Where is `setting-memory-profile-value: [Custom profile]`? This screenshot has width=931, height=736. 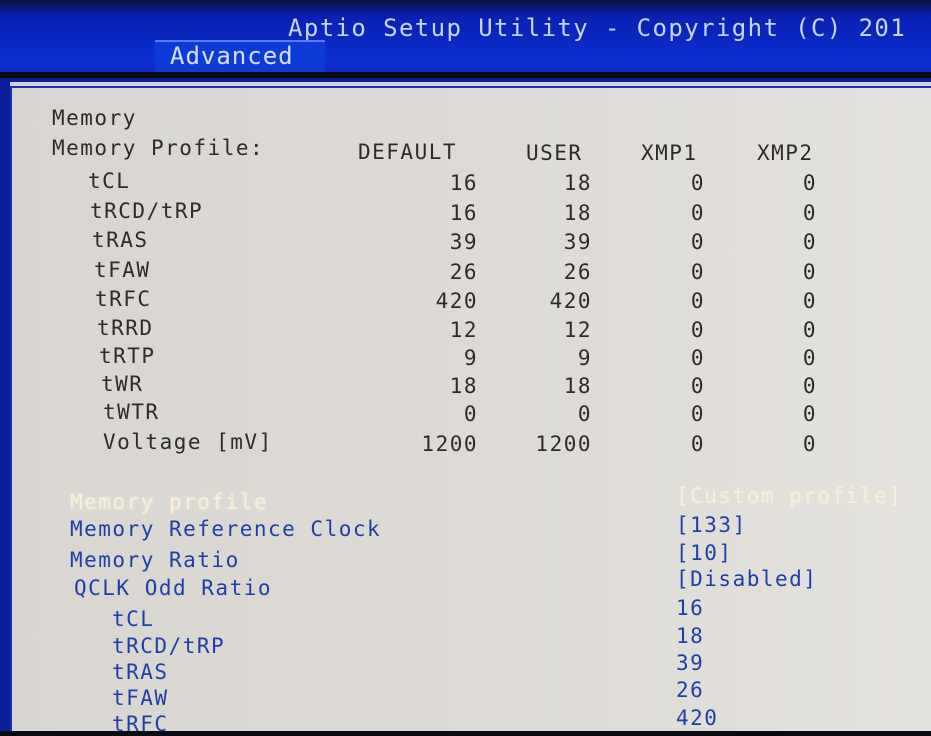
setting-memory-profile-value: [Custom profile] is located at coordinates (789, 496).